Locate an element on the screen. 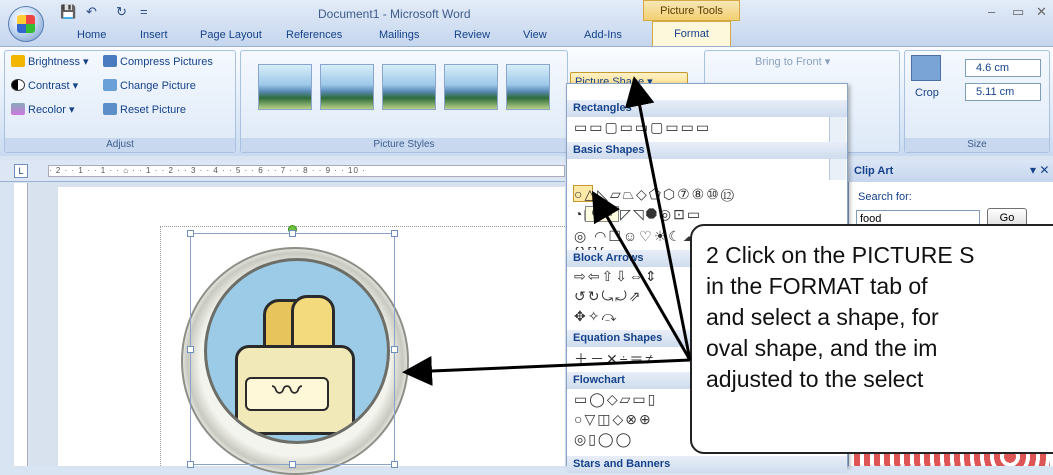 The image size is (1053, 475). arrow-to-oval-shape is located at coordinates (641, 275).